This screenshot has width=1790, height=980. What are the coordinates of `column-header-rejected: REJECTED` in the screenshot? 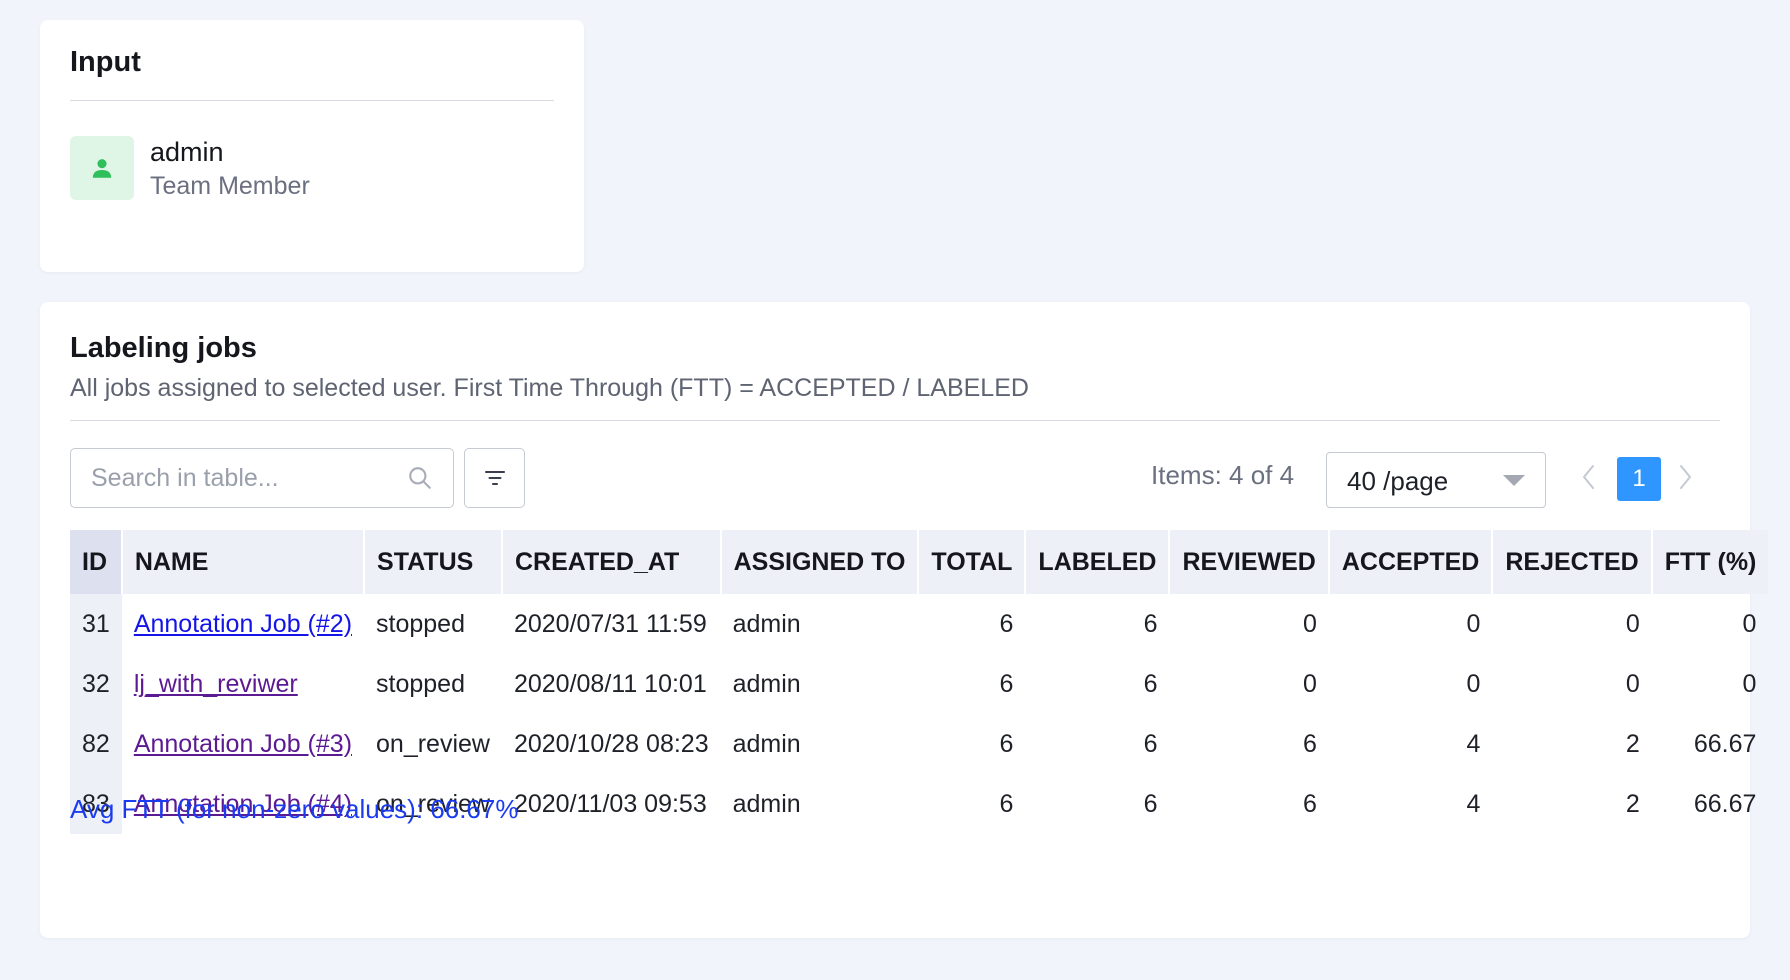 It's located at (1572, 562).